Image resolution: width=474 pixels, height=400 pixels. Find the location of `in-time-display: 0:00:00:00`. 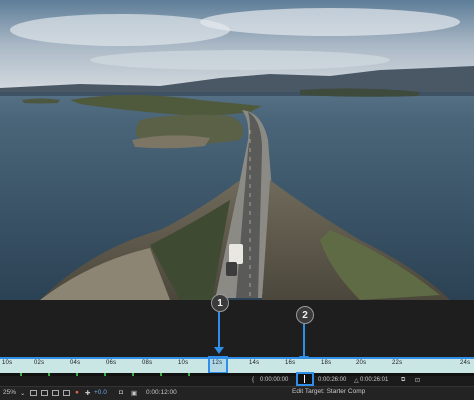

in-time-display: 0:00:00:00 is located at coordinates (274, 380).